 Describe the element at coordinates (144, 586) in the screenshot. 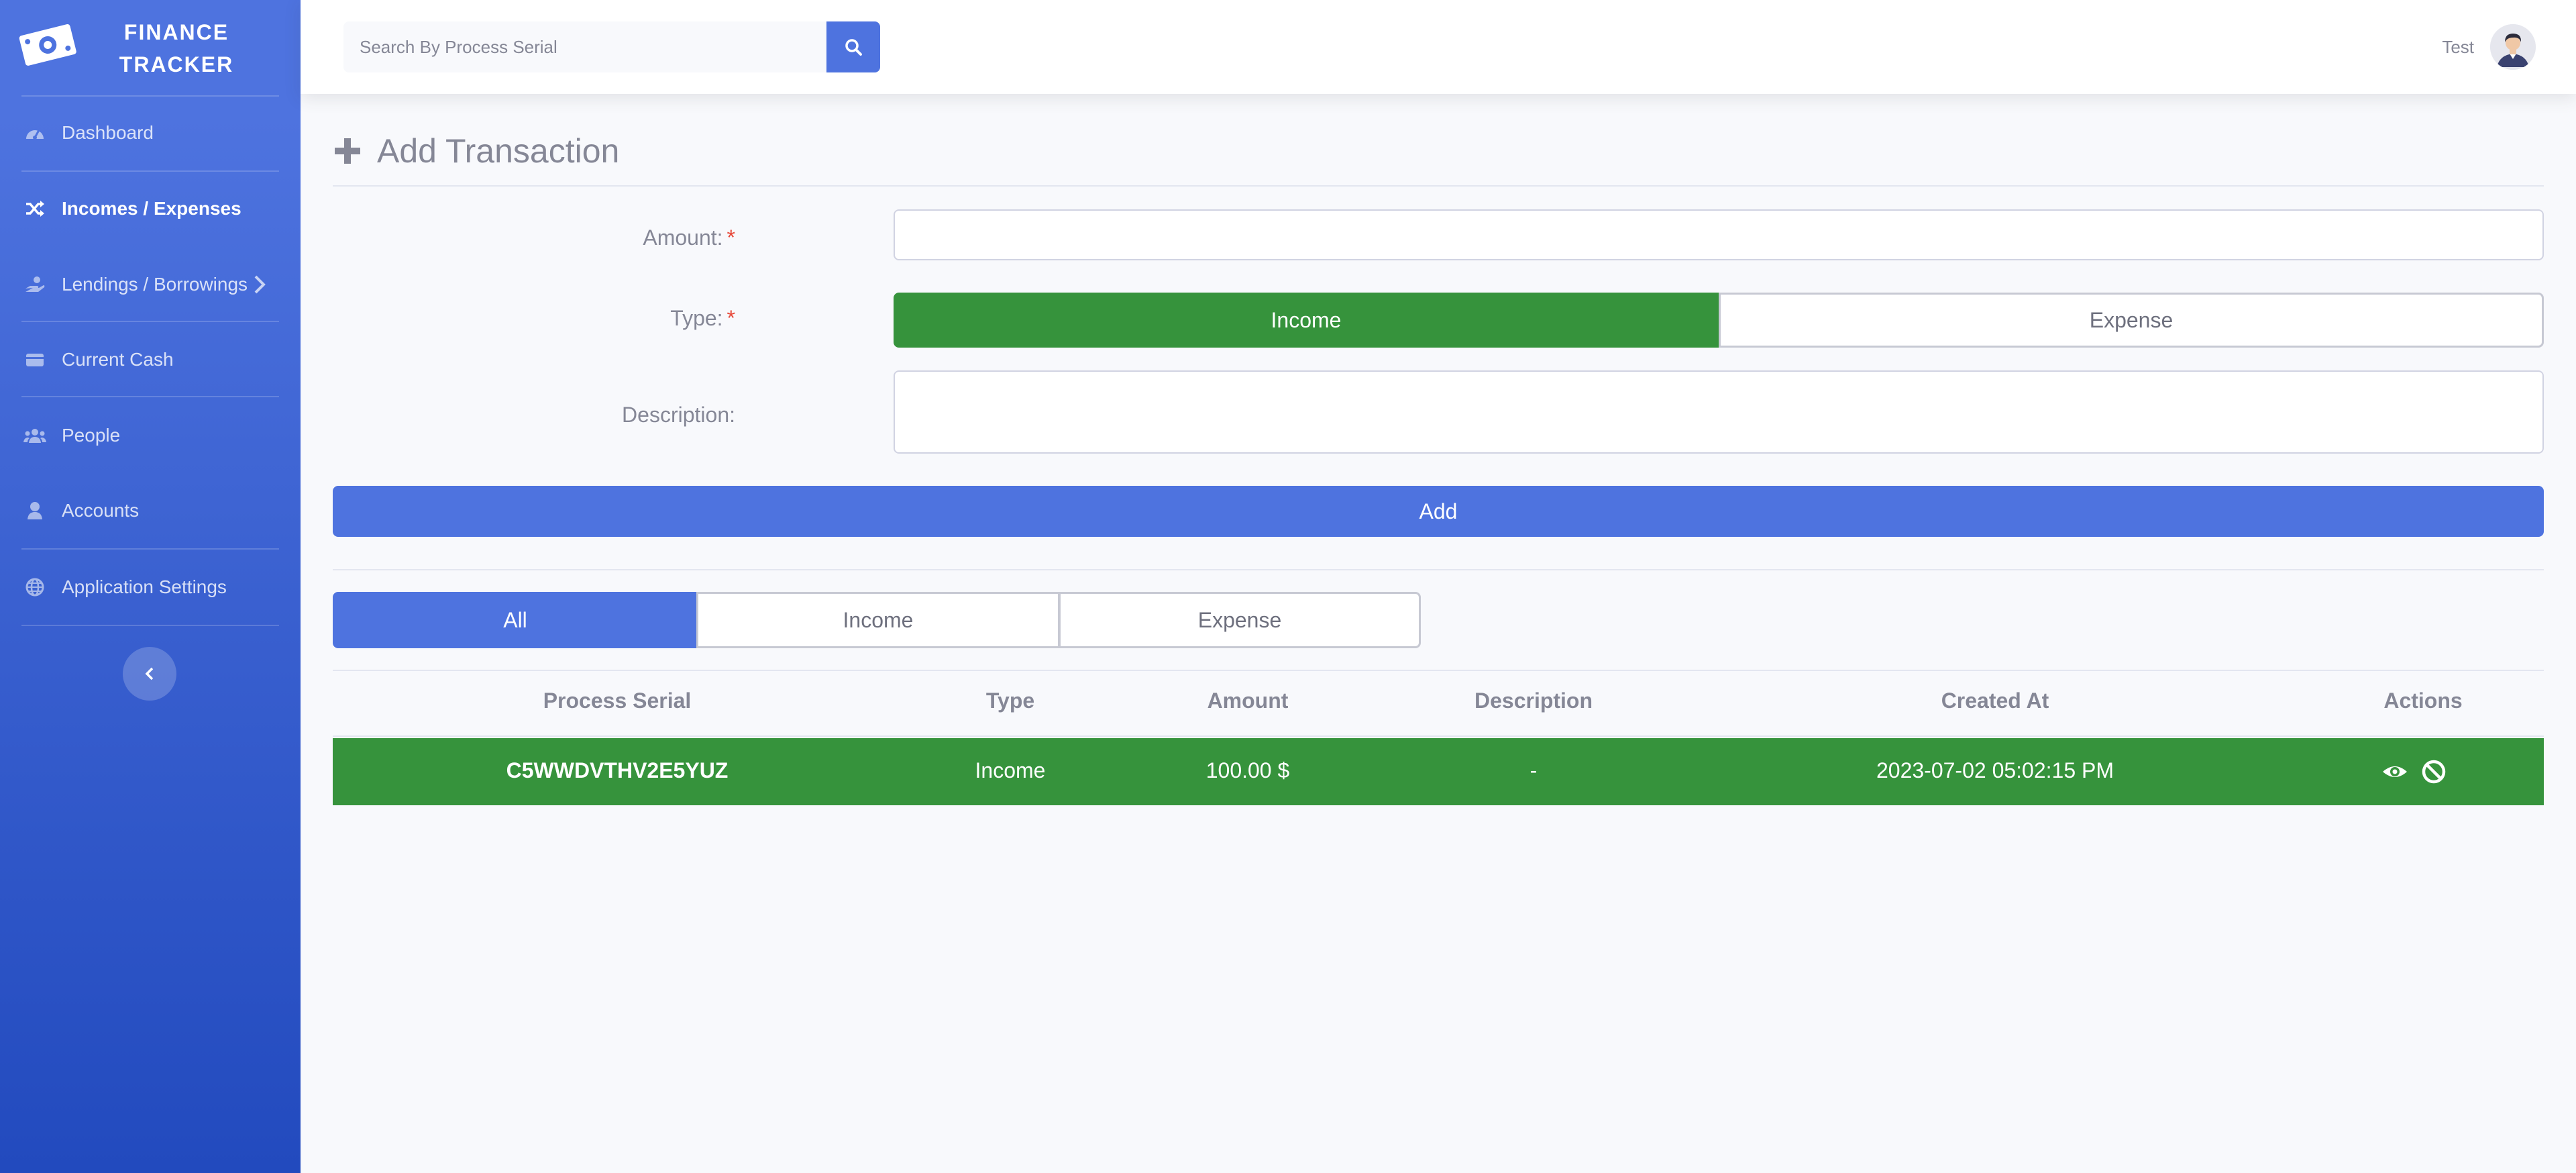

I see `sidebar-item-label: Application Settings` at that location.